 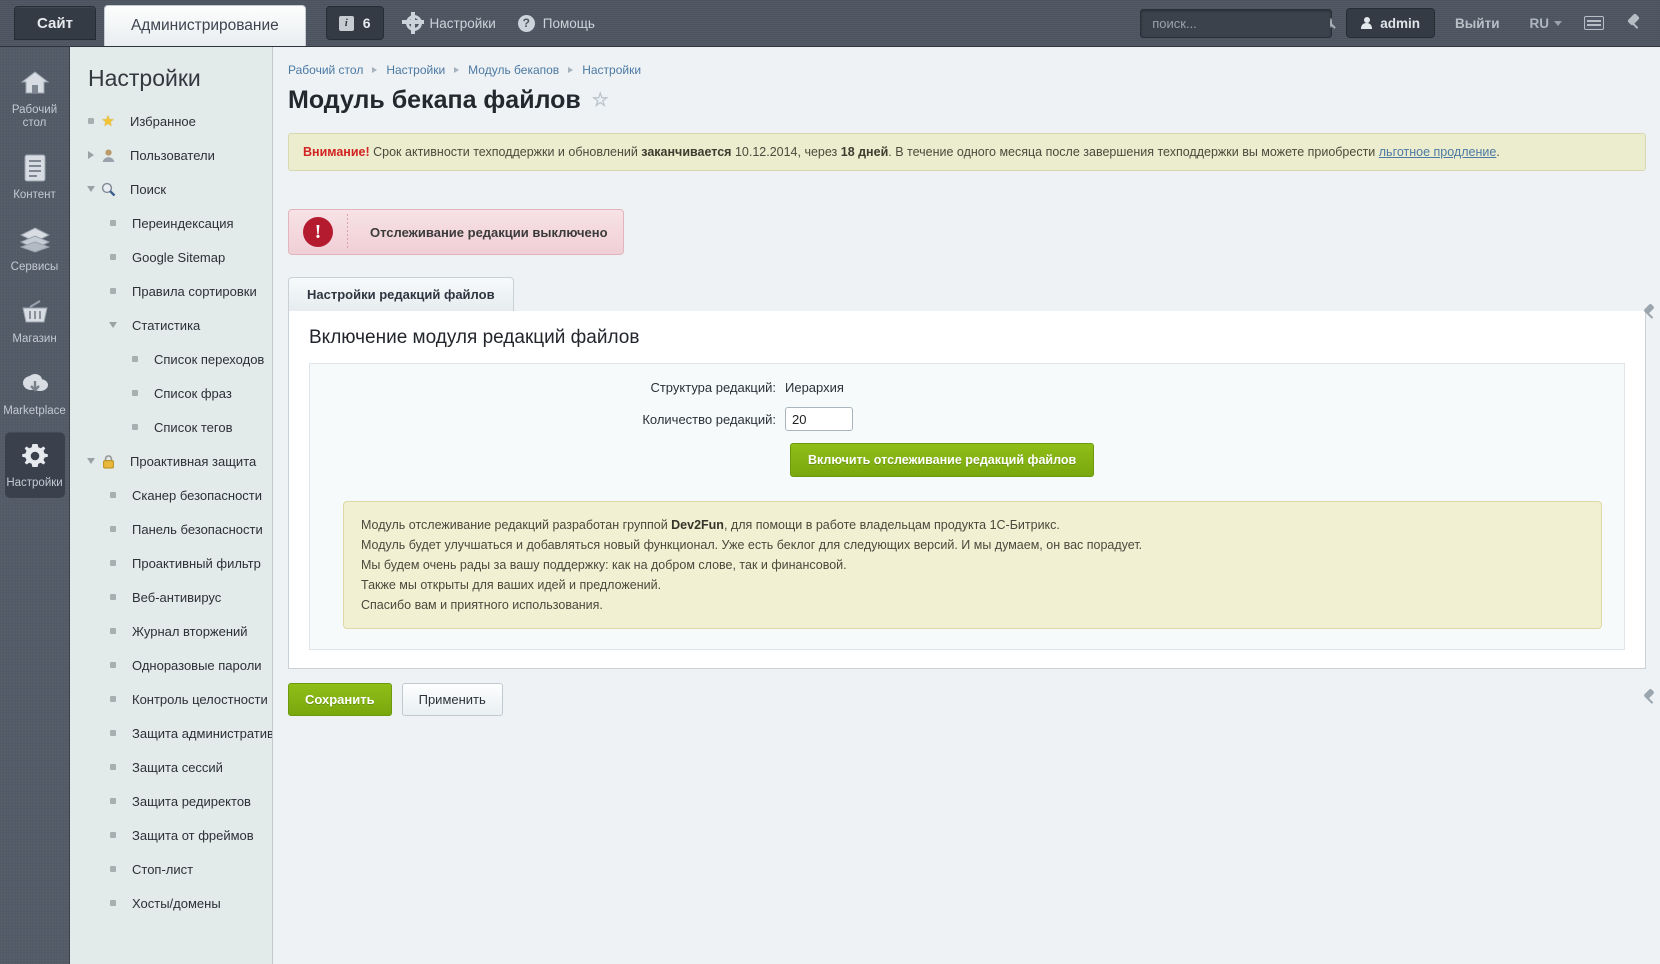 I want to click on exclamation-icon: !, so click(x=318, y=232).